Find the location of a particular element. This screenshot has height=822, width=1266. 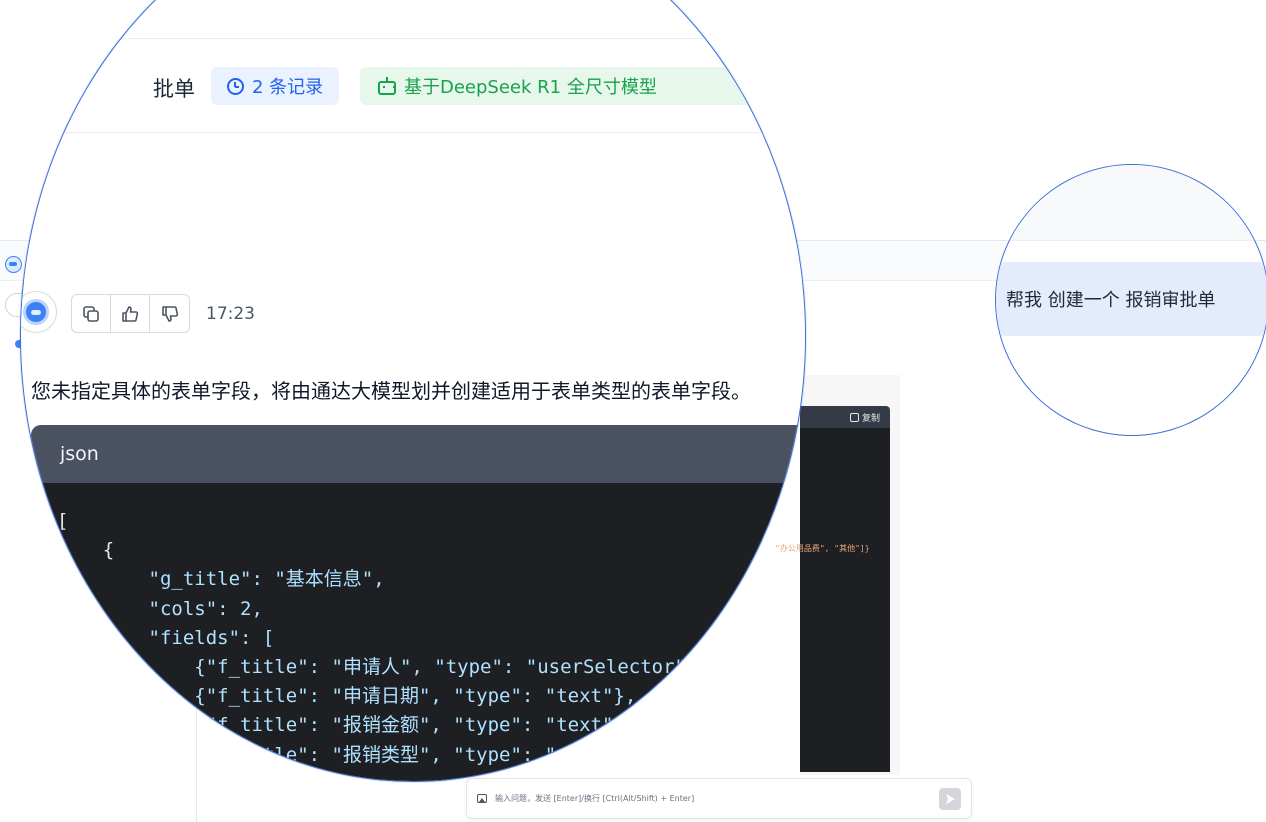

assistant-logo-icon is located at coordinates (36, 312).